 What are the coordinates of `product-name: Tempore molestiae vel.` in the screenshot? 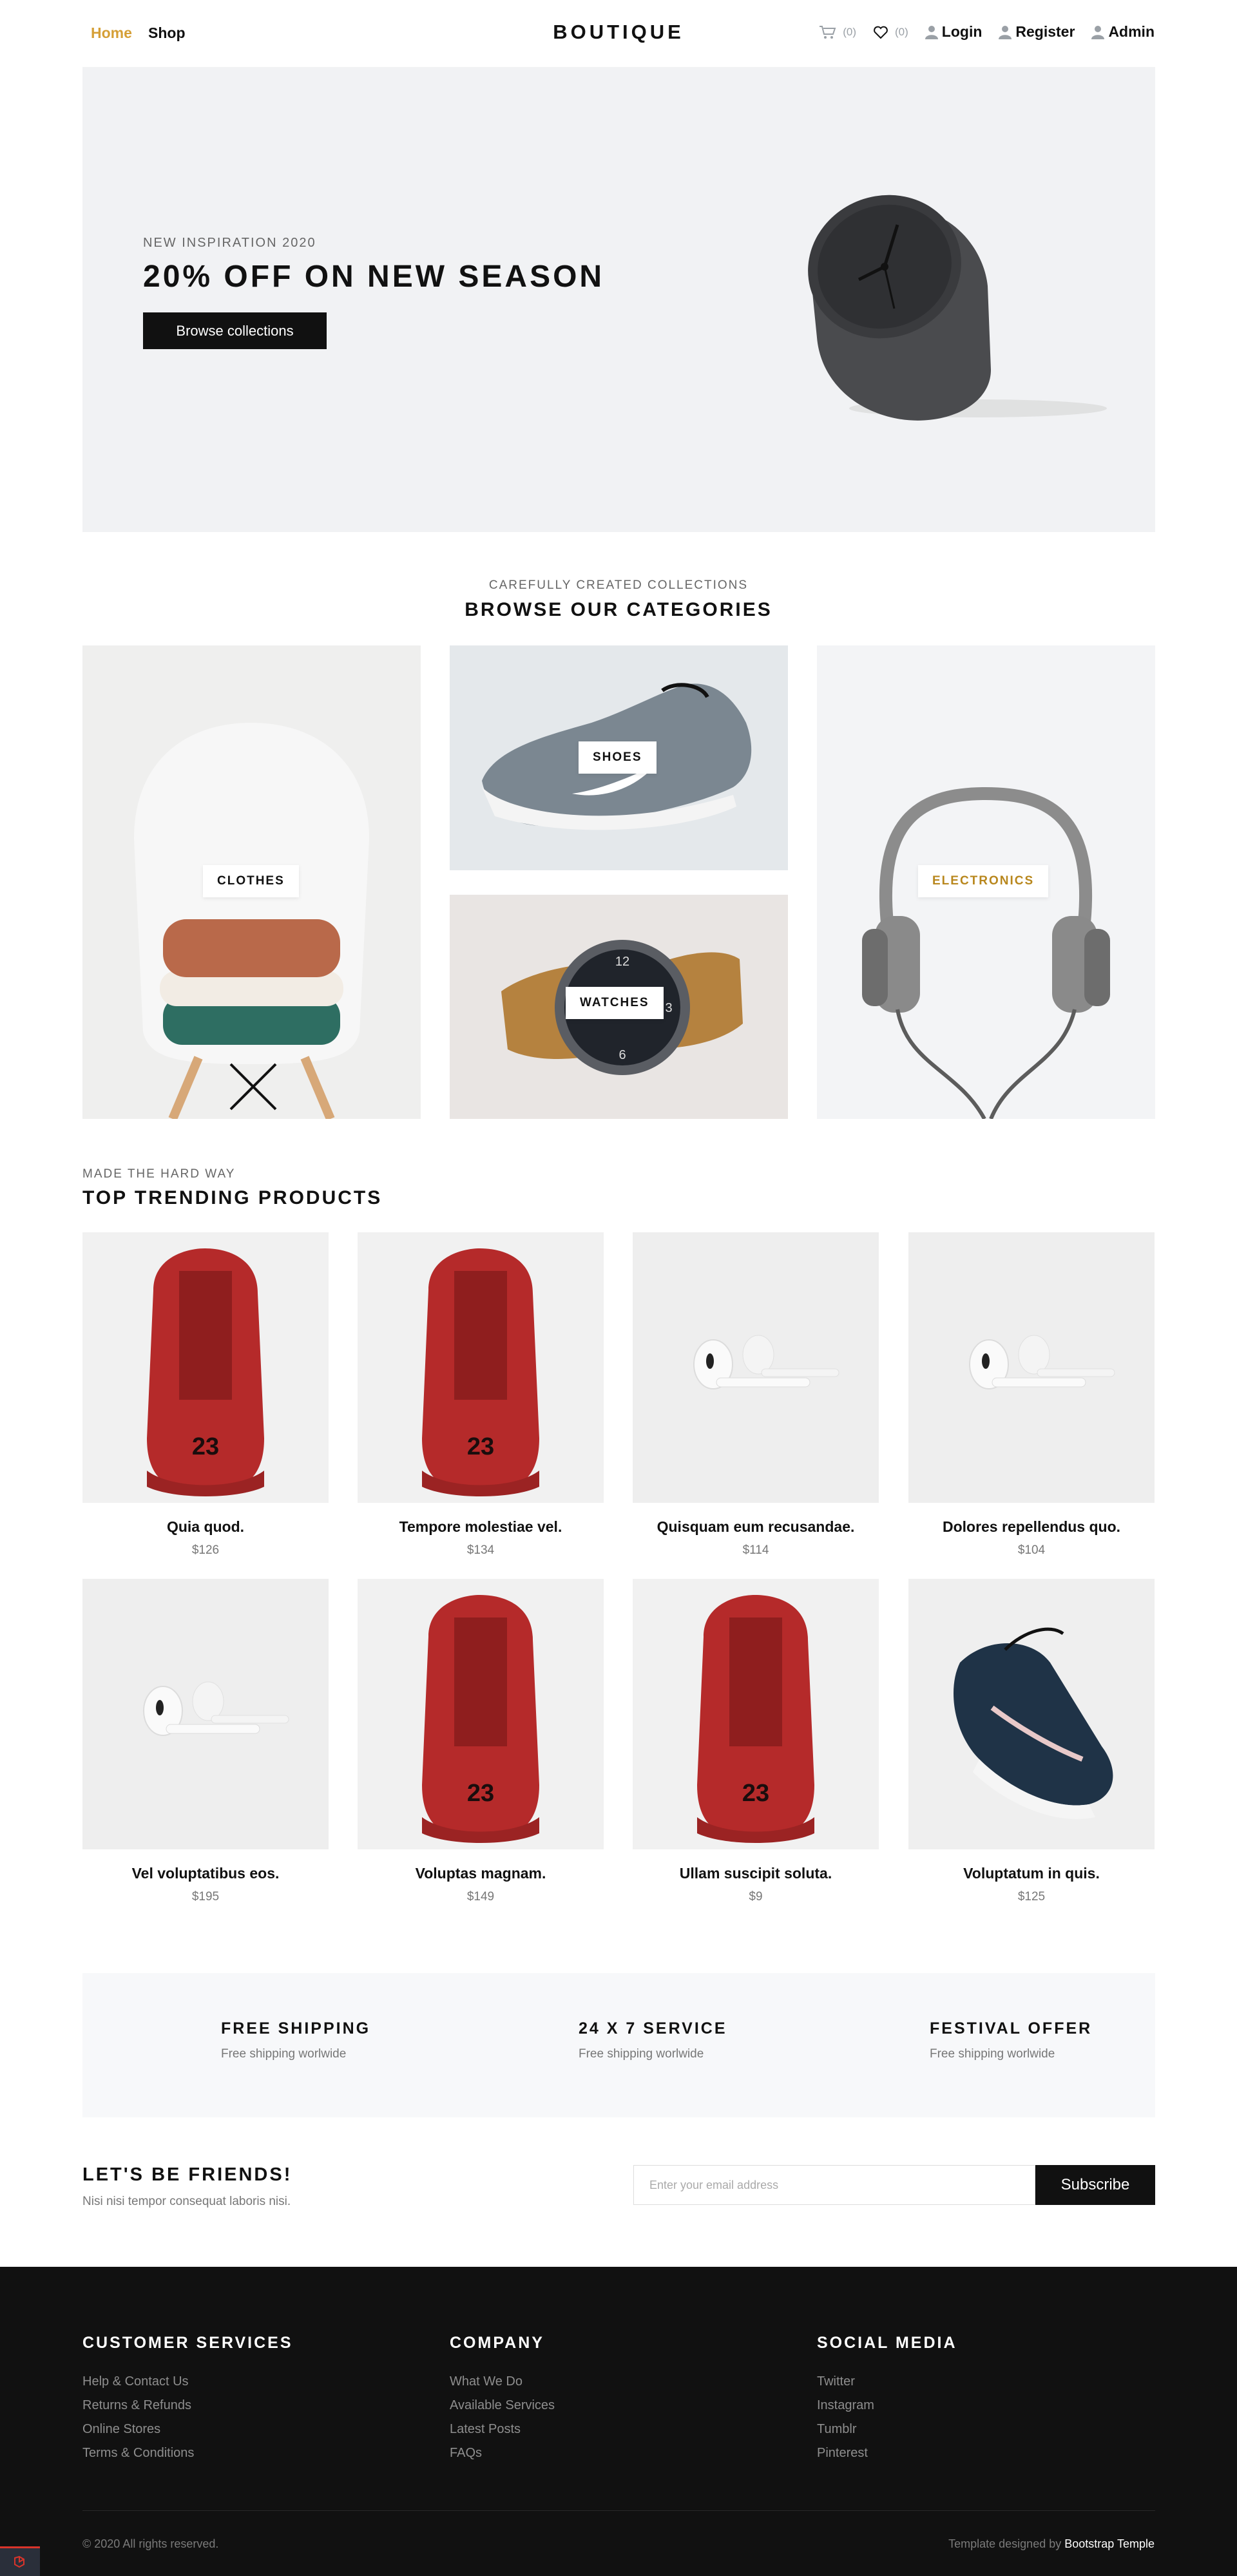 It's located at (481, 1527).